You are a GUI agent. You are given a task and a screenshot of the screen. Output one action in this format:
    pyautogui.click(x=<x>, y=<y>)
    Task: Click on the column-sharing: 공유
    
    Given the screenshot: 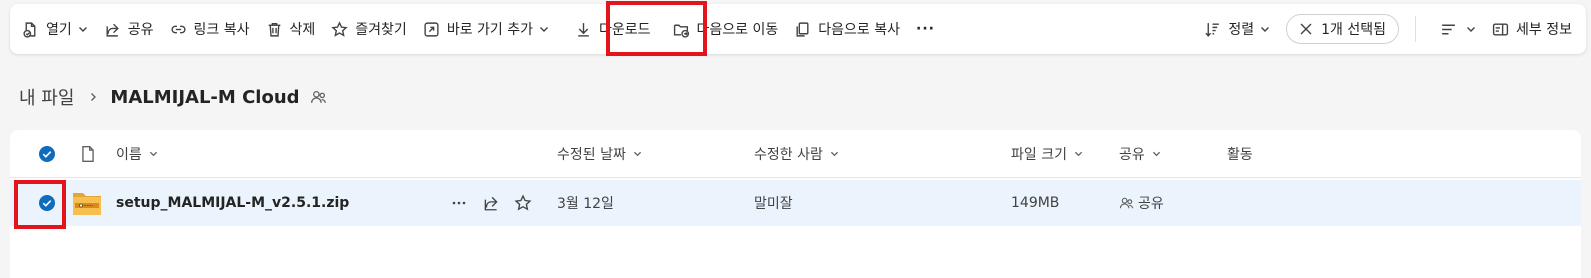 What is the action you would take?
    pyautogui.click(x=1140, y=153)
    